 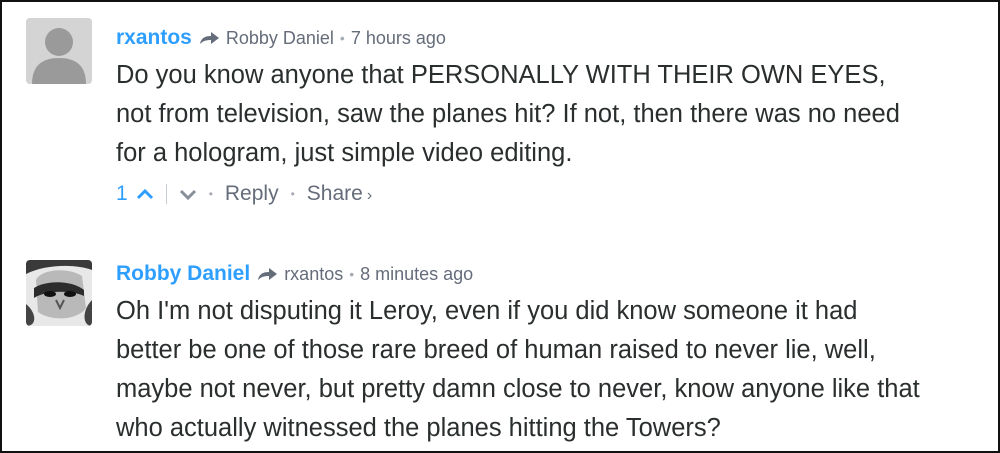 I want to click on comment-footer: 1 • Reply • Share ›, so click(x=547, y=194).